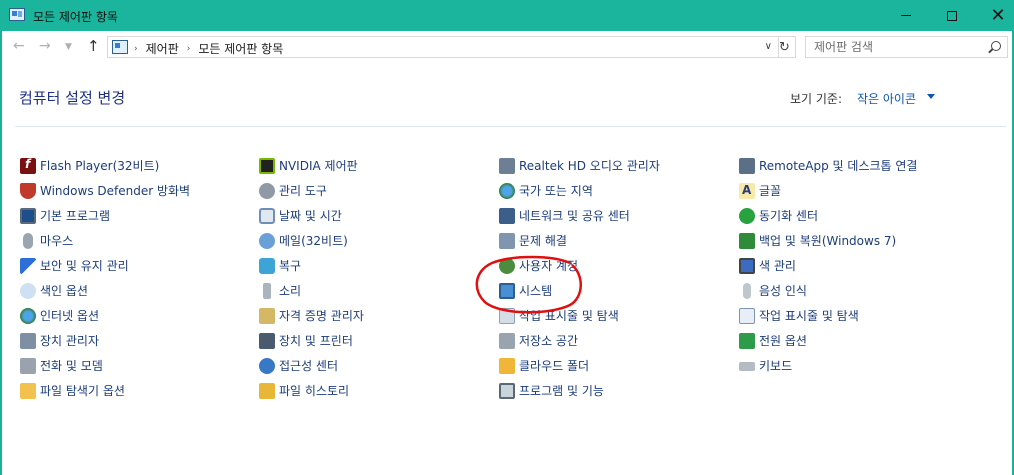  What do you see at coordinates (311, 165) in the screenshot?
I see `list-item: NVIDIA 제어판` at bounding box center [311, 165].